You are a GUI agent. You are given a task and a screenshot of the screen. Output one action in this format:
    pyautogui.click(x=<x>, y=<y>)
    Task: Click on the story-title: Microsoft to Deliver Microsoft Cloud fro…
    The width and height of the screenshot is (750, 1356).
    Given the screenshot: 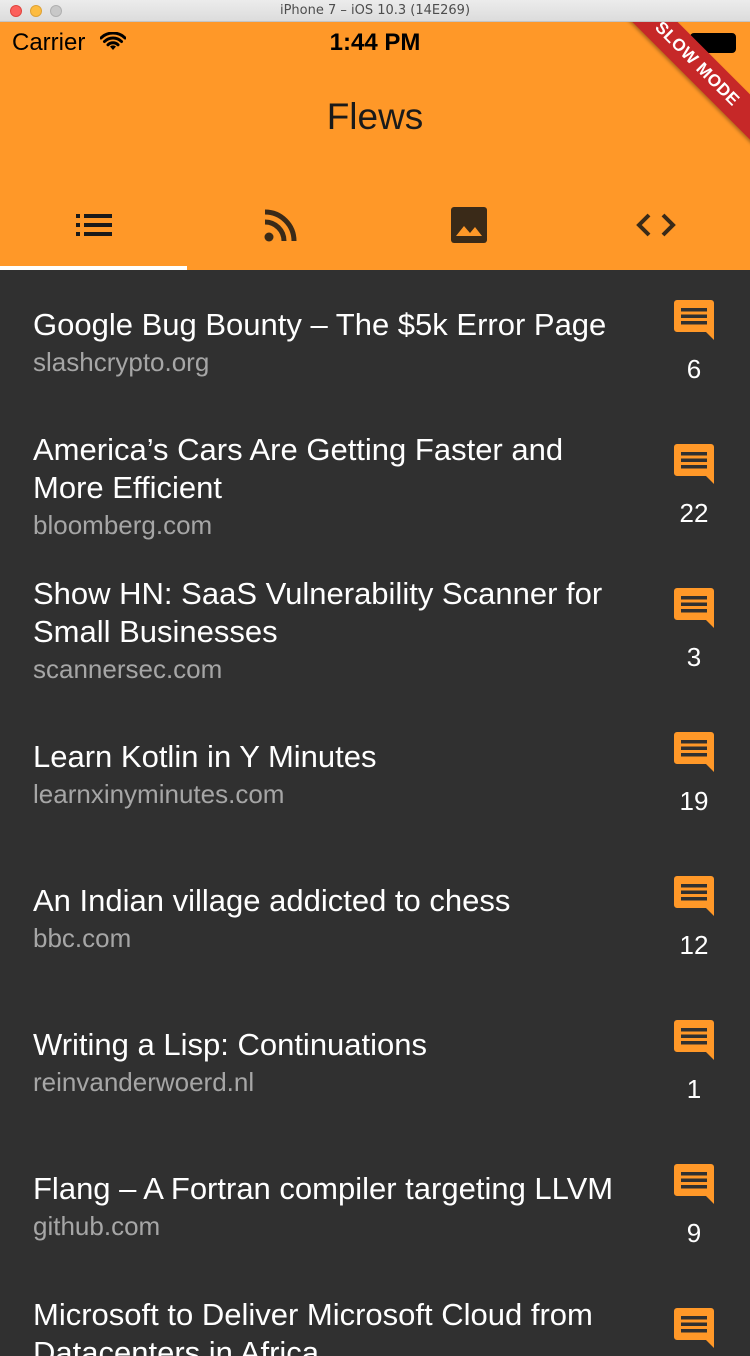 What is the action you would take?
    pyautogui.click(x=313, y=1326)
    